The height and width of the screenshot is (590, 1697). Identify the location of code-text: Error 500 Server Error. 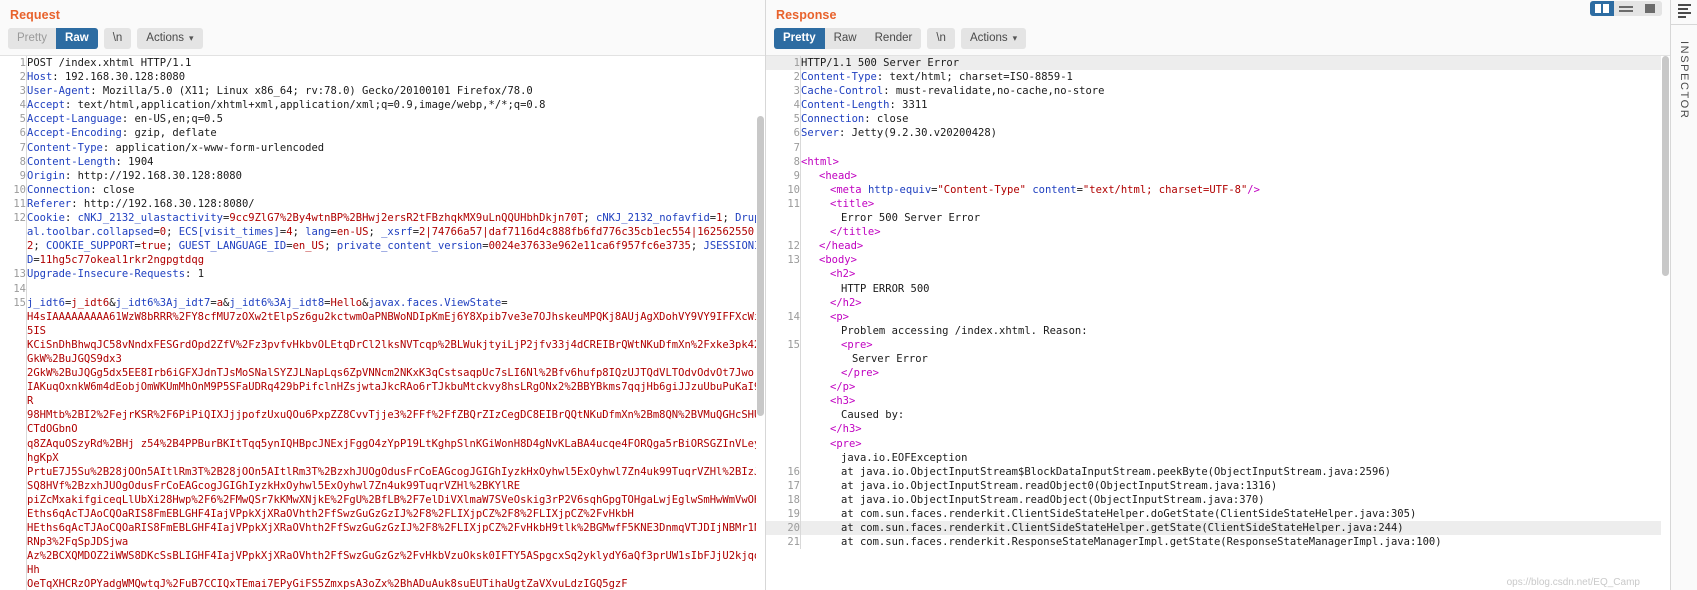
(1236, 218).